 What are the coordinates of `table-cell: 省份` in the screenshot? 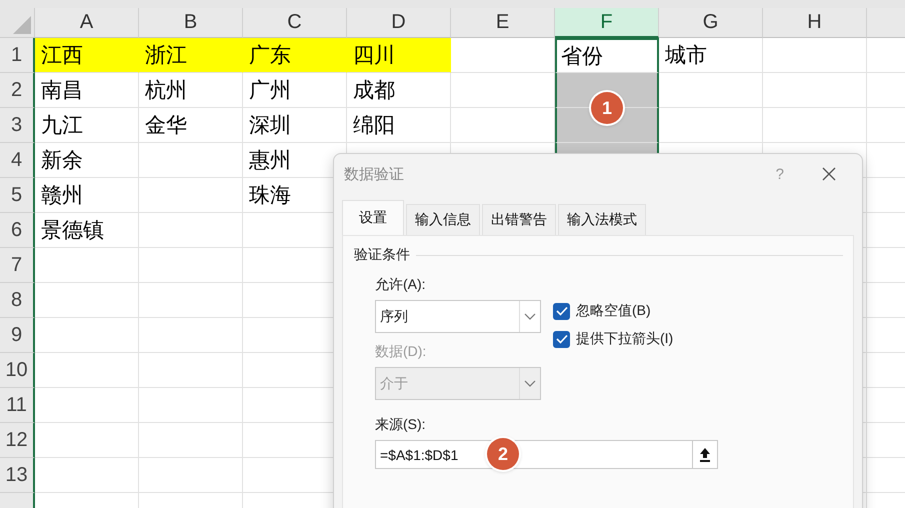 It's located at (607, 55).